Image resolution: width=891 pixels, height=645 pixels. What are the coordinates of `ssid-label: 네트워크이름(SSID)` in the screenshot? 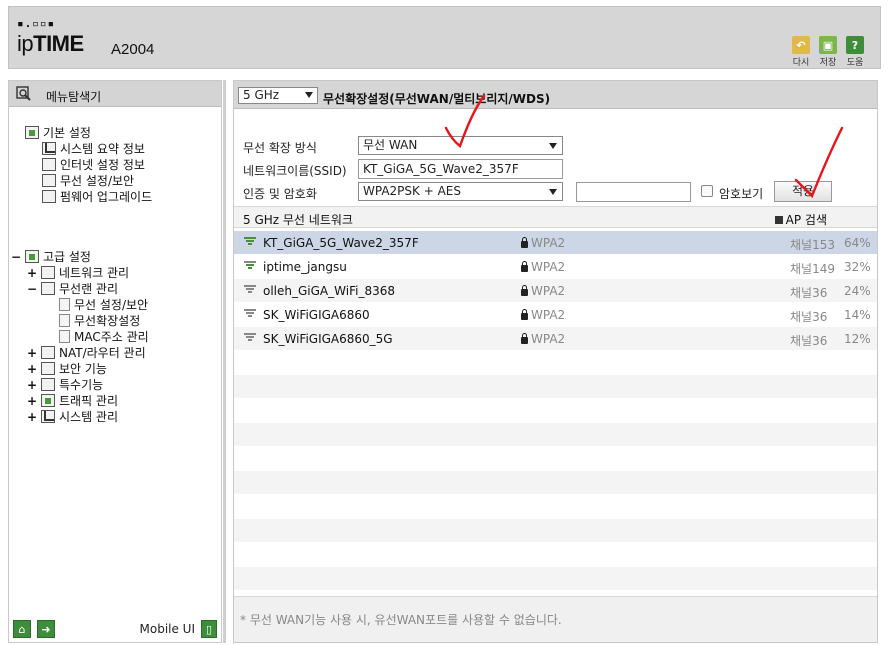 It's located at (295, 171).